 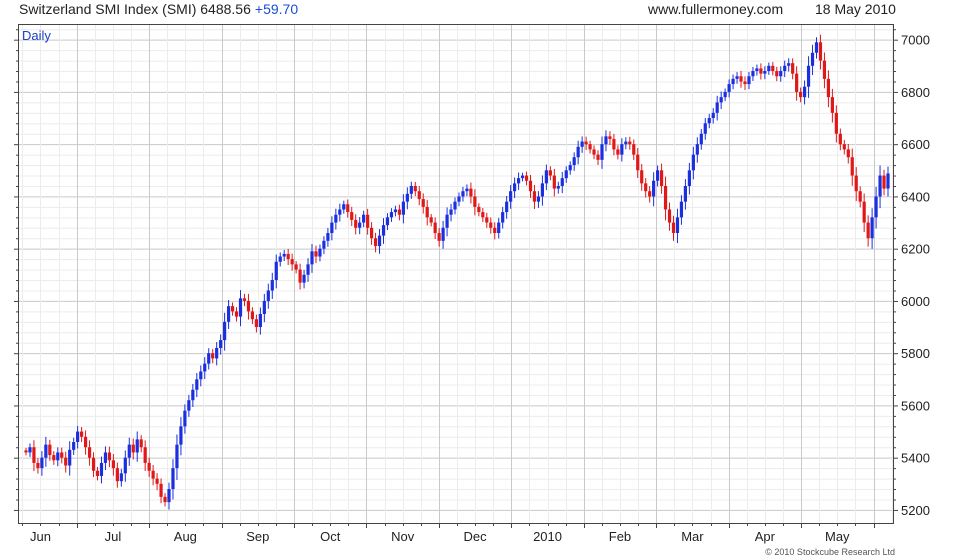 I want to click on y-tick-label: 7000, so click(x=915, y=40).